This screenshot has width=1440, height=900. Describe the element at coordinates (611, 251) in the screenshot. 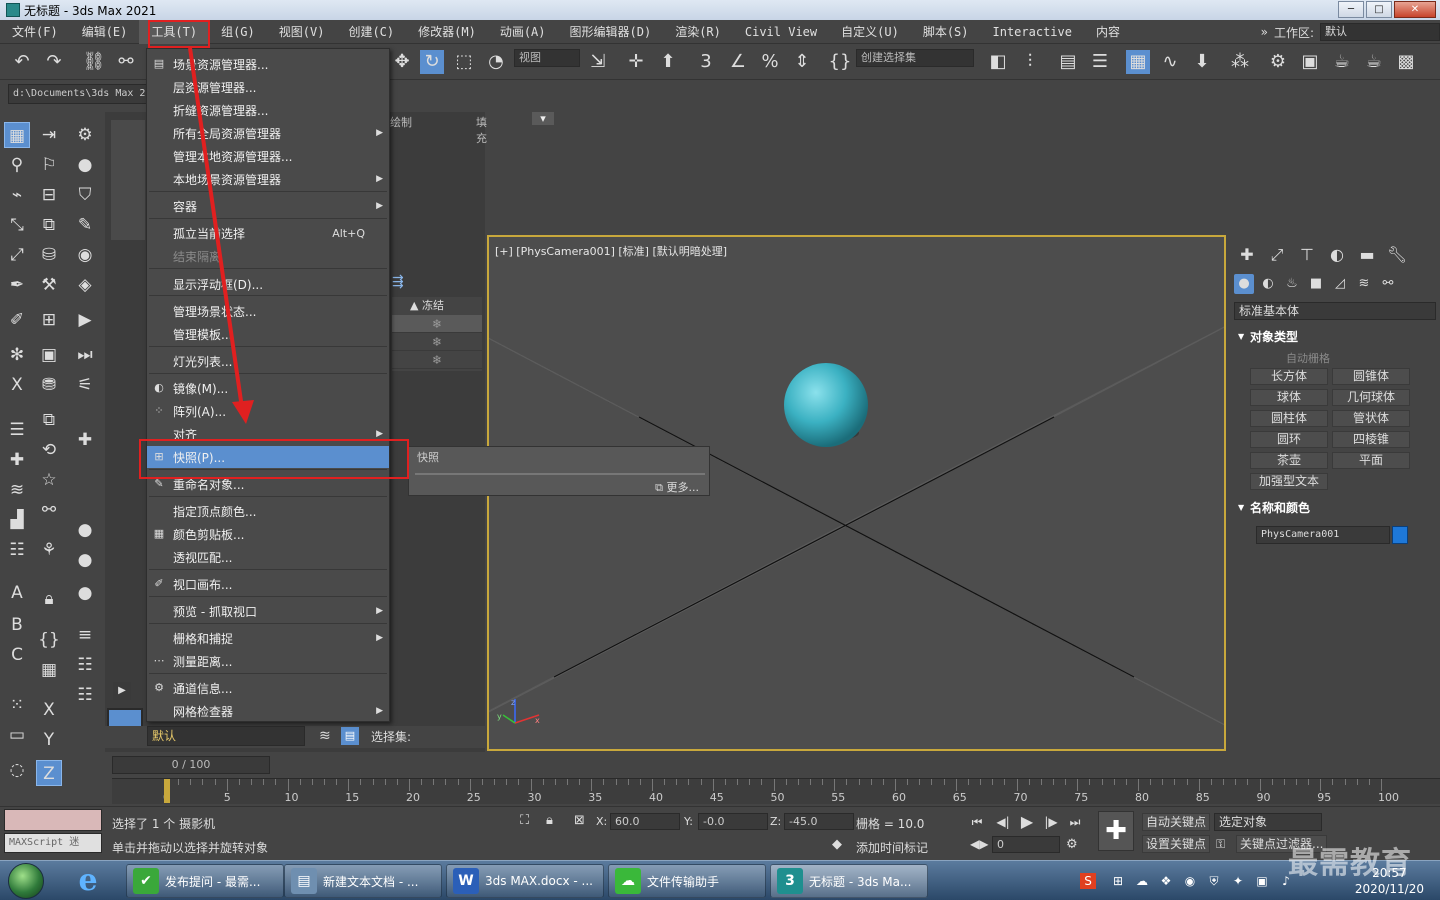

I see `viewport-label: [+] [PhysCamera001] [标准] [默认明暗处理]` at that location.